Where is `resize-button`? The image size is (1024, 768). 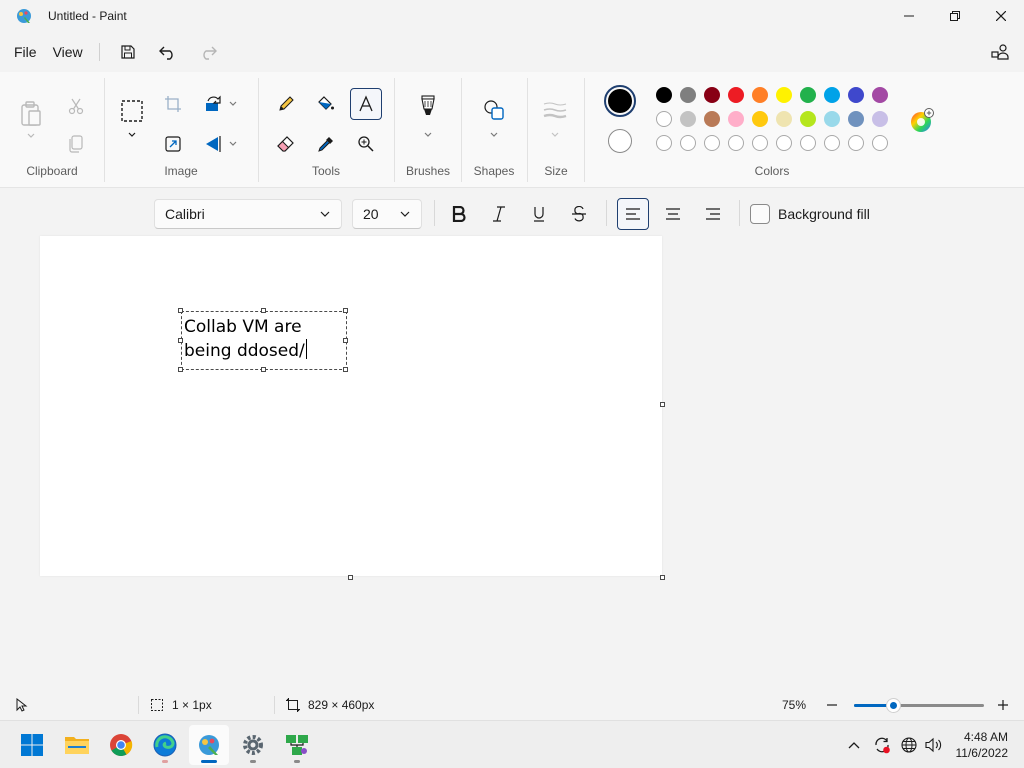 resize-button is located at coordinates (173, 144).